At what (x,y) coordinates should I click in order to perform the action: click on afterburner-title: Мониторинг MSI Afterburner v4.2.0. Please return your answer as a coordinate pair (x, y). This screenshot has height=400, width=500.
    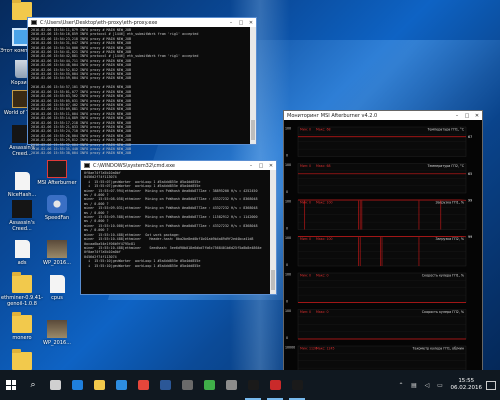
    Looking at the image, I should click on (332, 115).